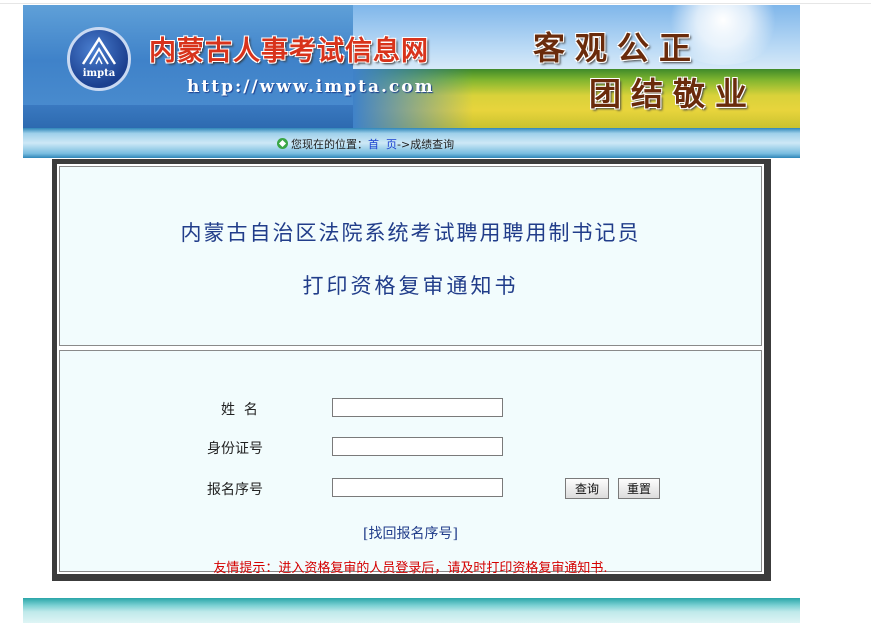 This screenshot has height=623, width=871. I want to click on slogan-line-1: 客观公正, so click(617, 48).